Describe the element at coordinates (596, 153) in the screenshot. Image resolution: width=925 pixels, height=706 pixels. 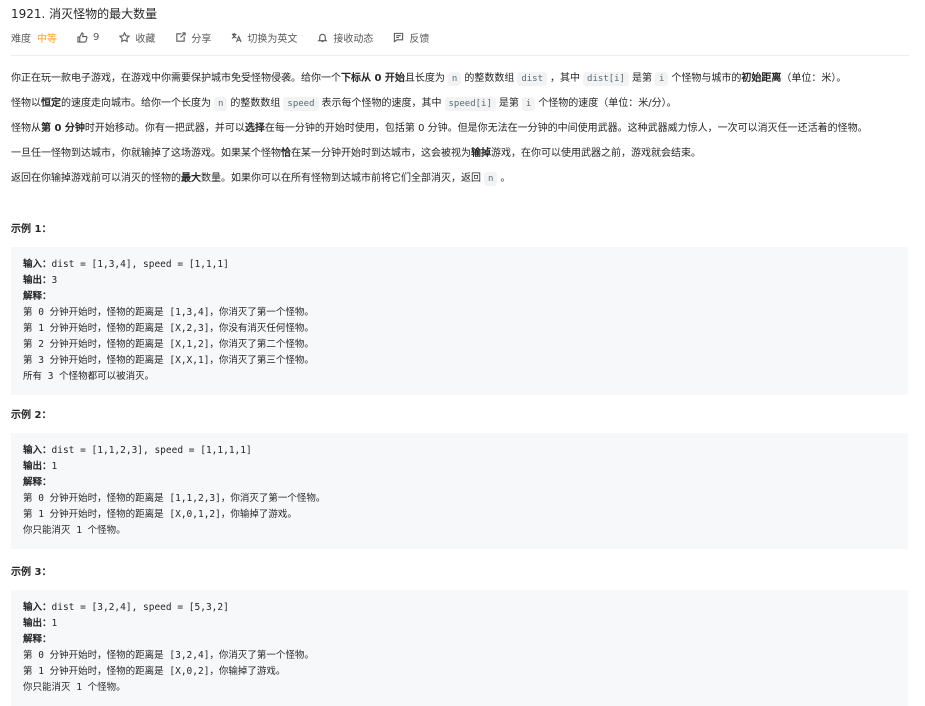
I see `text: 游戏，在你可以使用武器之前，游戏就会结束。` at that location.